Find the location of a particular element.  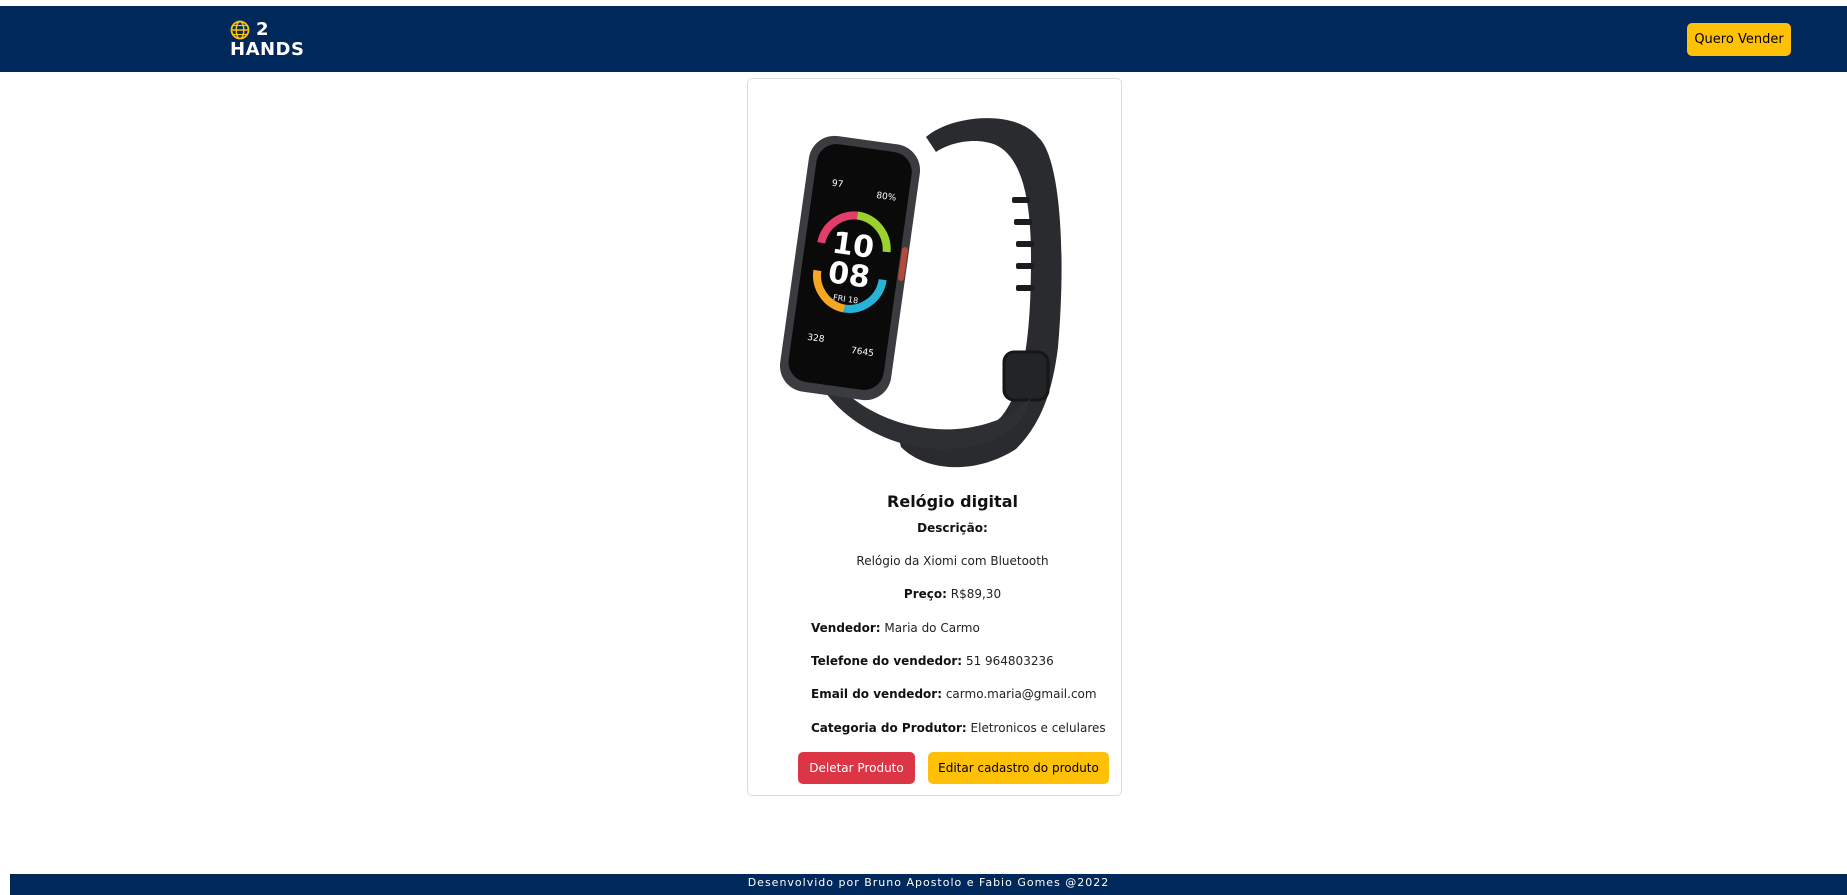

price-line: Preço: R$89,30 is located at coordinates (935, 594).